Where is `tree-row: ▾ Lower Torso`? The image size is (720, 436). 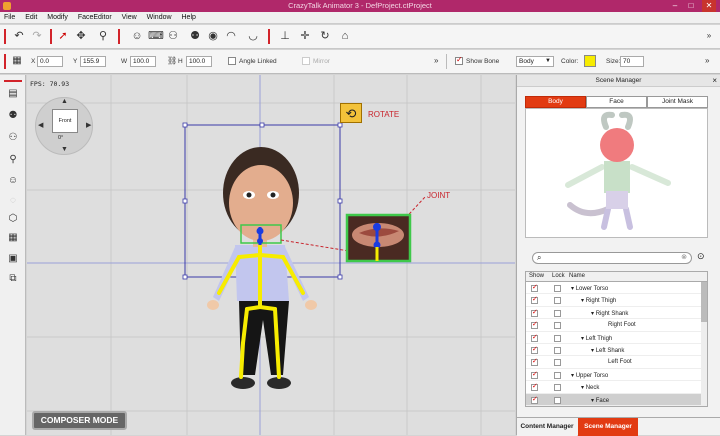 tree-row: ▾ Lower Torso is located at coordinates (616, 288).